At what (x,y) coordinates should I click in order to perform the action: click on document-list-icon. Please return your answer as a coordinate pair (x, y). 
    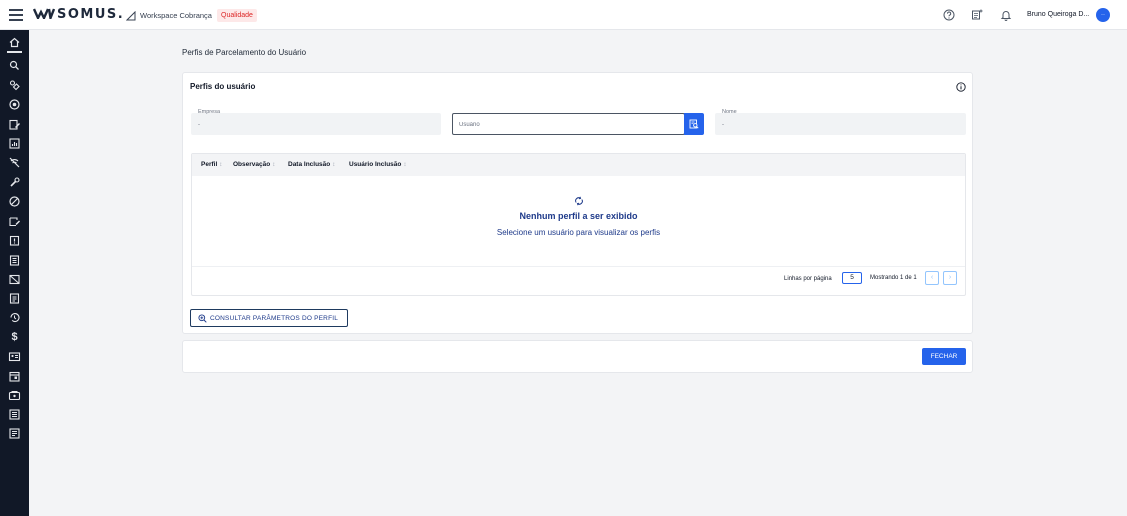
    Looking at the image, I should click on (14, 298).